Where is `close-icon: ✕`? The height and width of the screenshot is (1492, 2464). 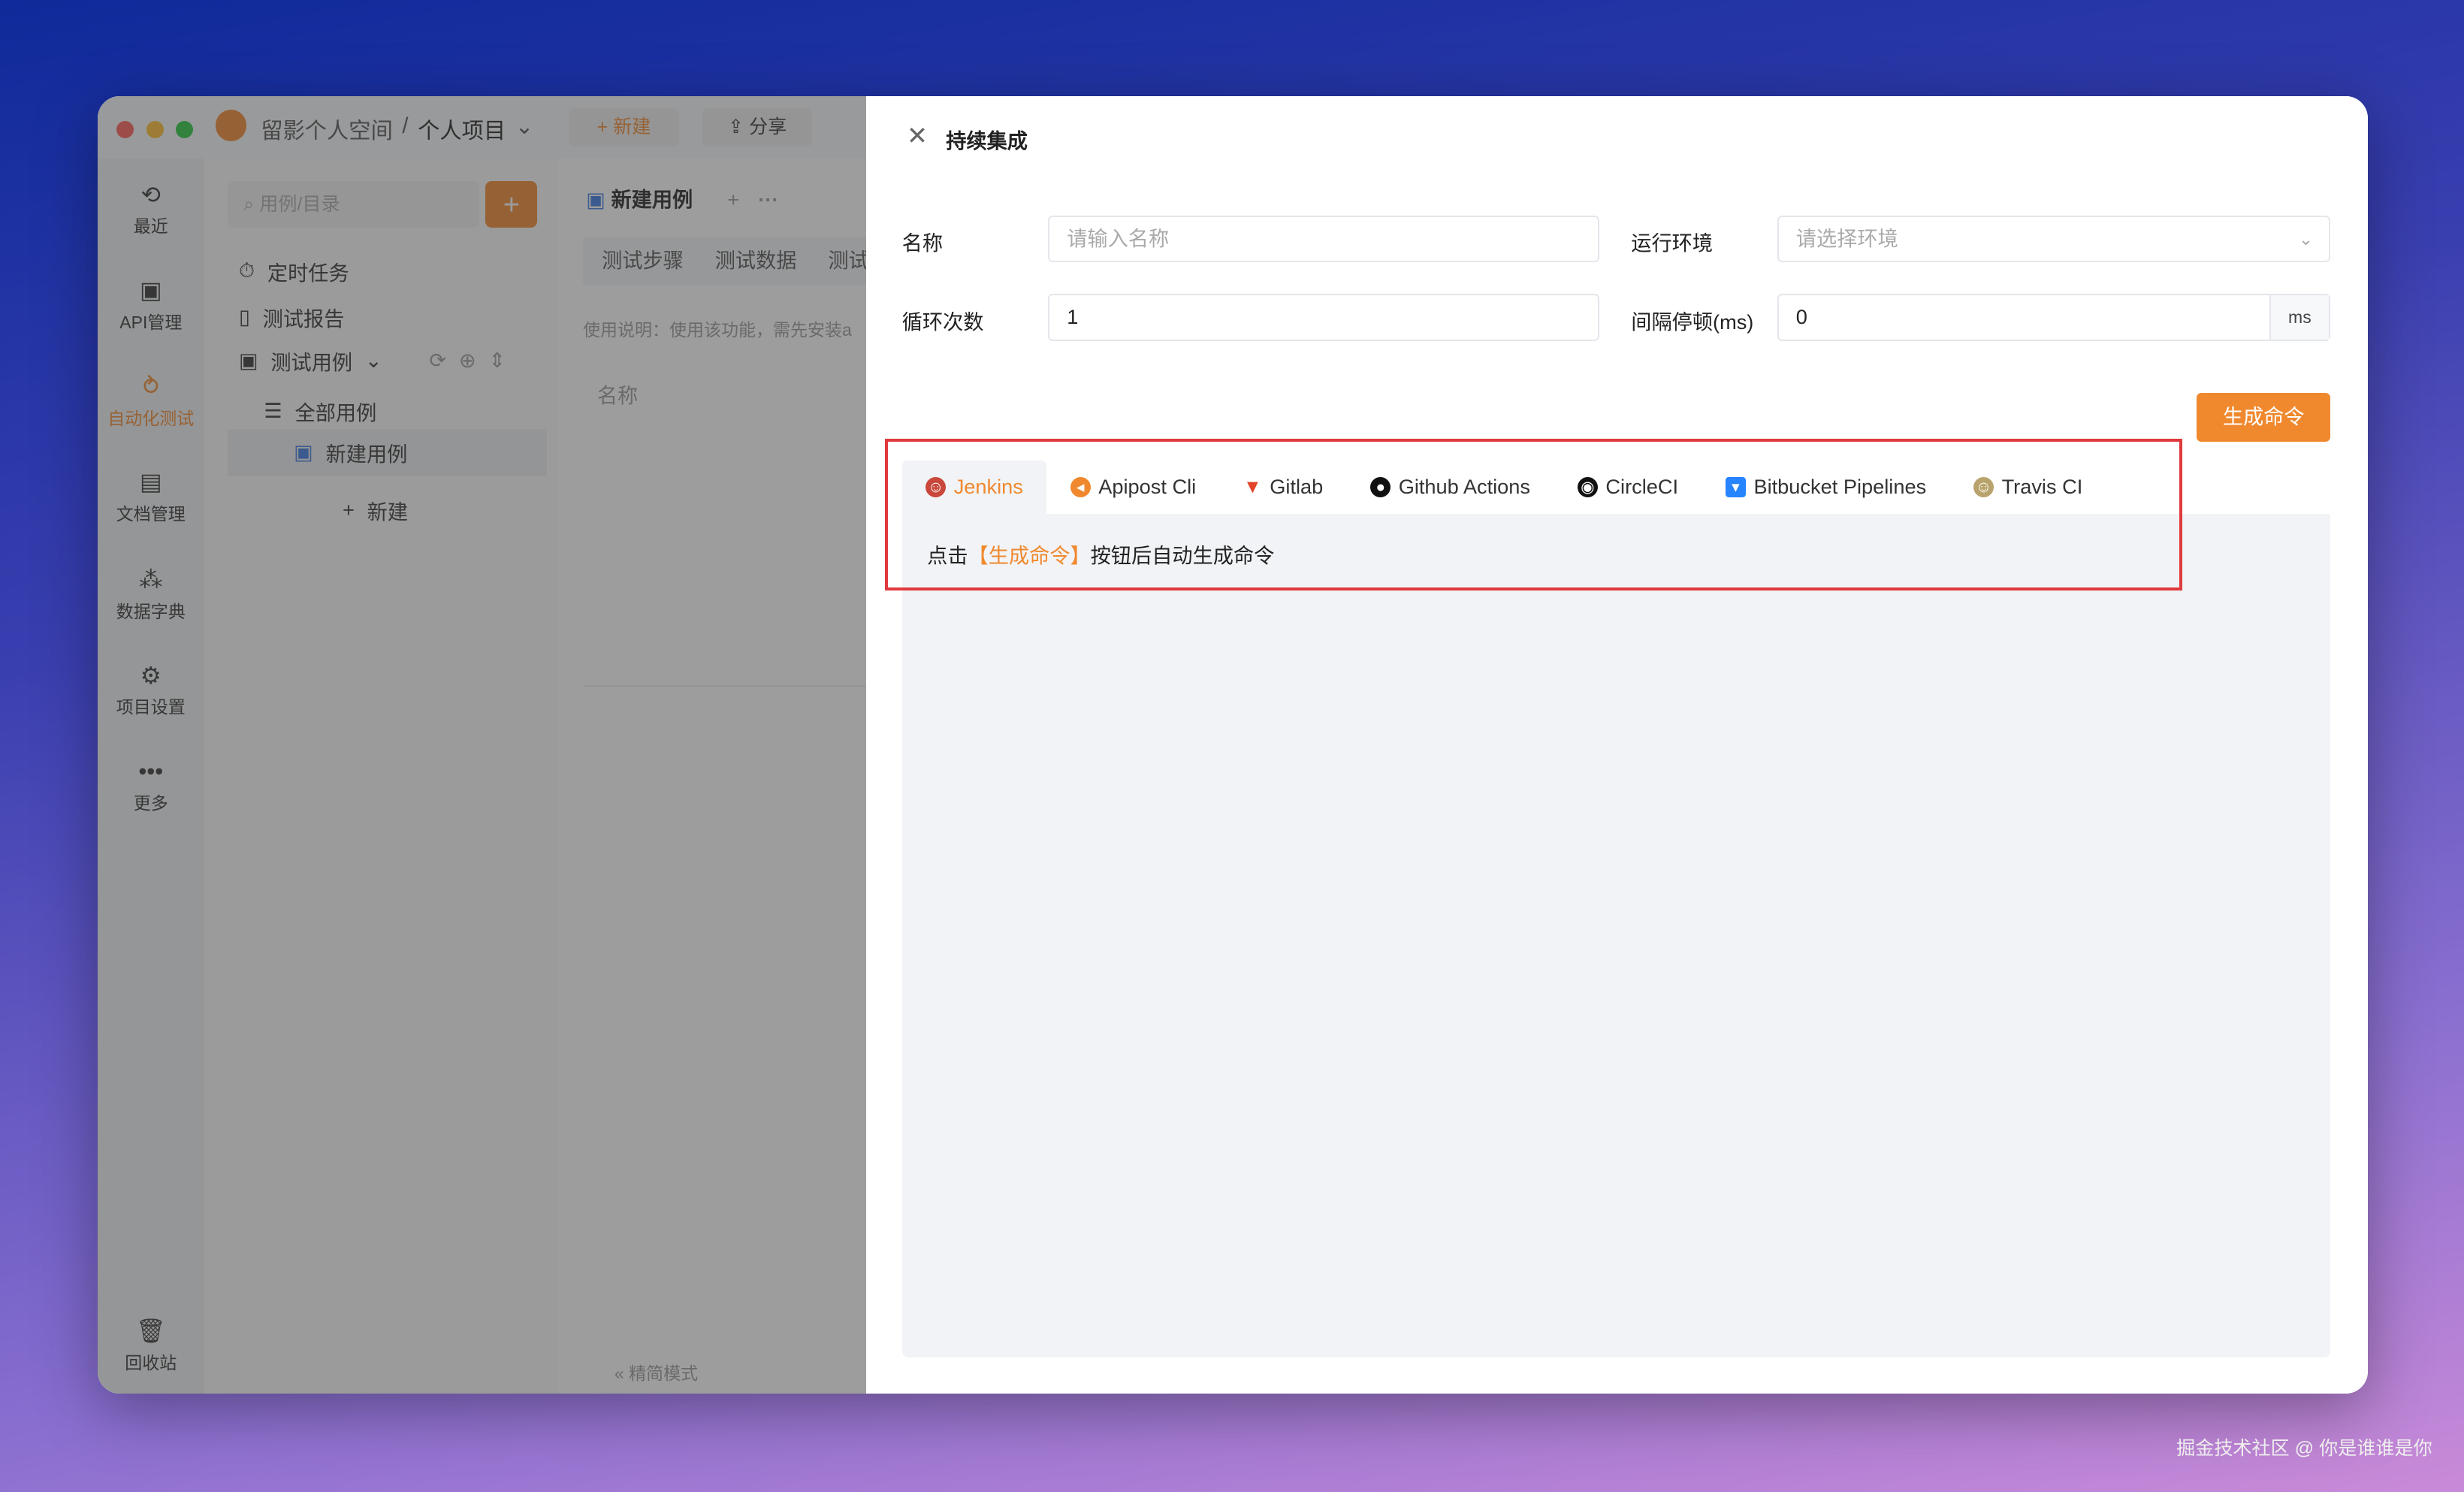
close-icon: ✕ is located at coordinates (917, 136).